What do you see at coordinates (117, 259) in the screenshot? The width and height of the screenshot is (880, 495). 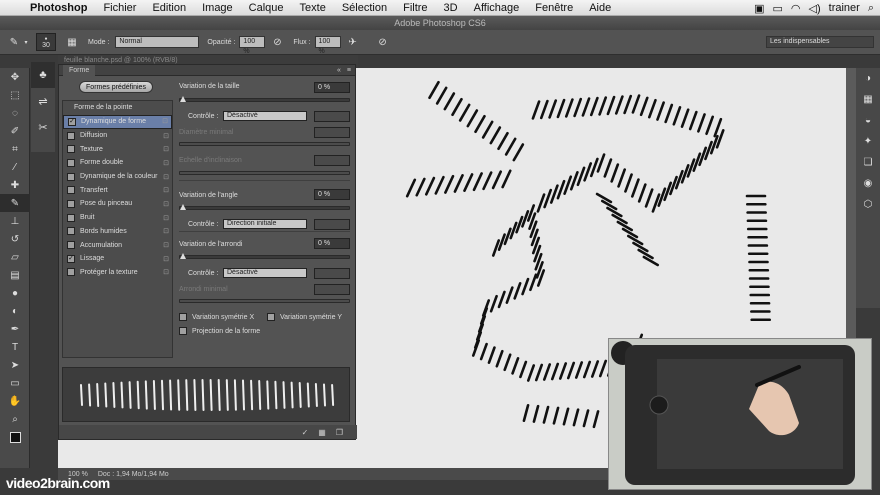 I see `brush-option-item: ✓ Lissage ⊡` at bounding box center [117, 259].